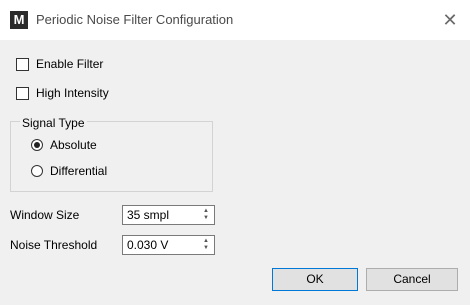 The width and height of the screenshot is (470, 305). What do you see at coordinates (37, 171) in the screenshot?
I see `differential-radio-button` at bounding box center [37, 171].